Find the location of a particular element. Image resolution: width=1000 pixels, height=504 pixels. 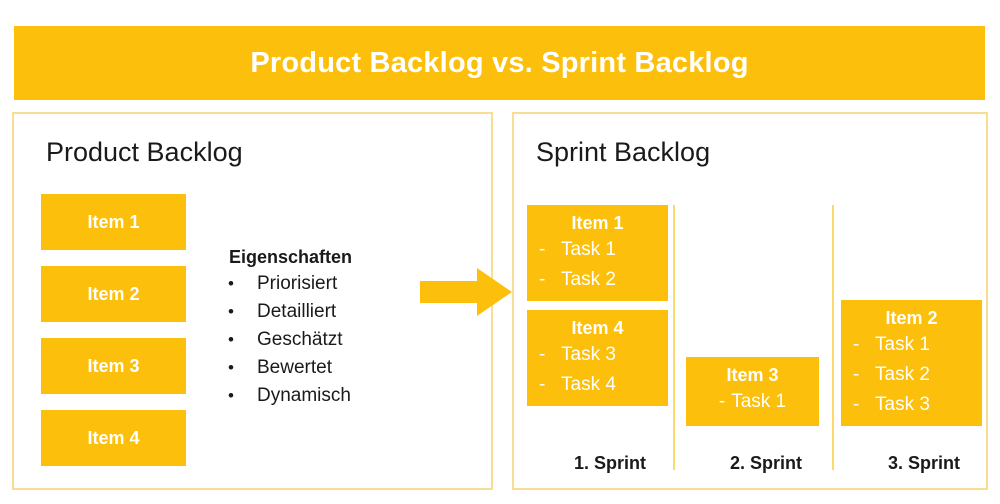

list-item-label: Priorisiert is located at coordinates (297, 283).